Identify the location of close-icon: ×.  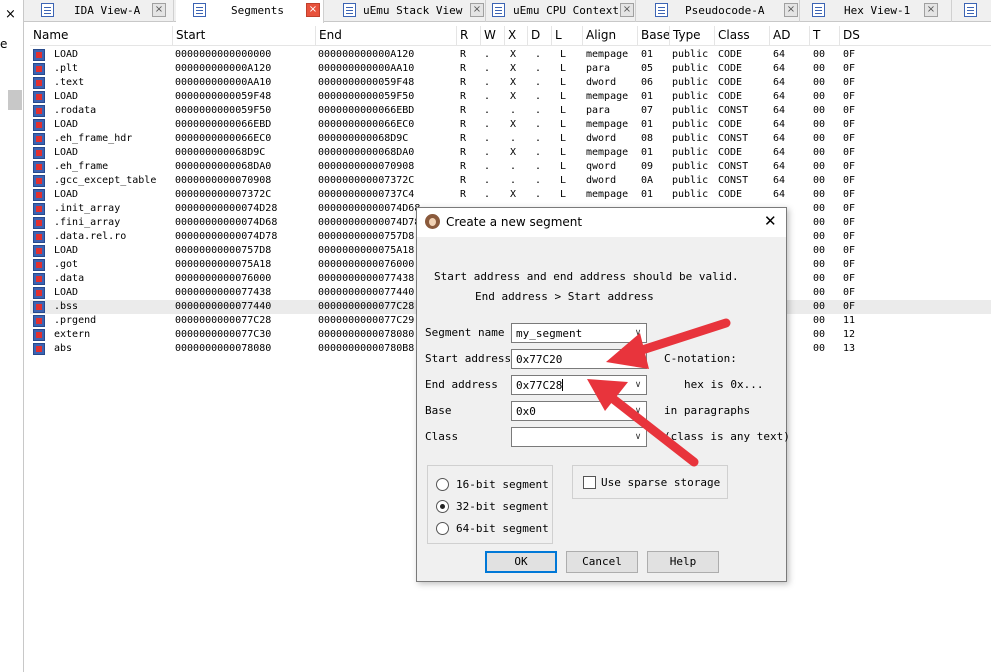
(10, 14).